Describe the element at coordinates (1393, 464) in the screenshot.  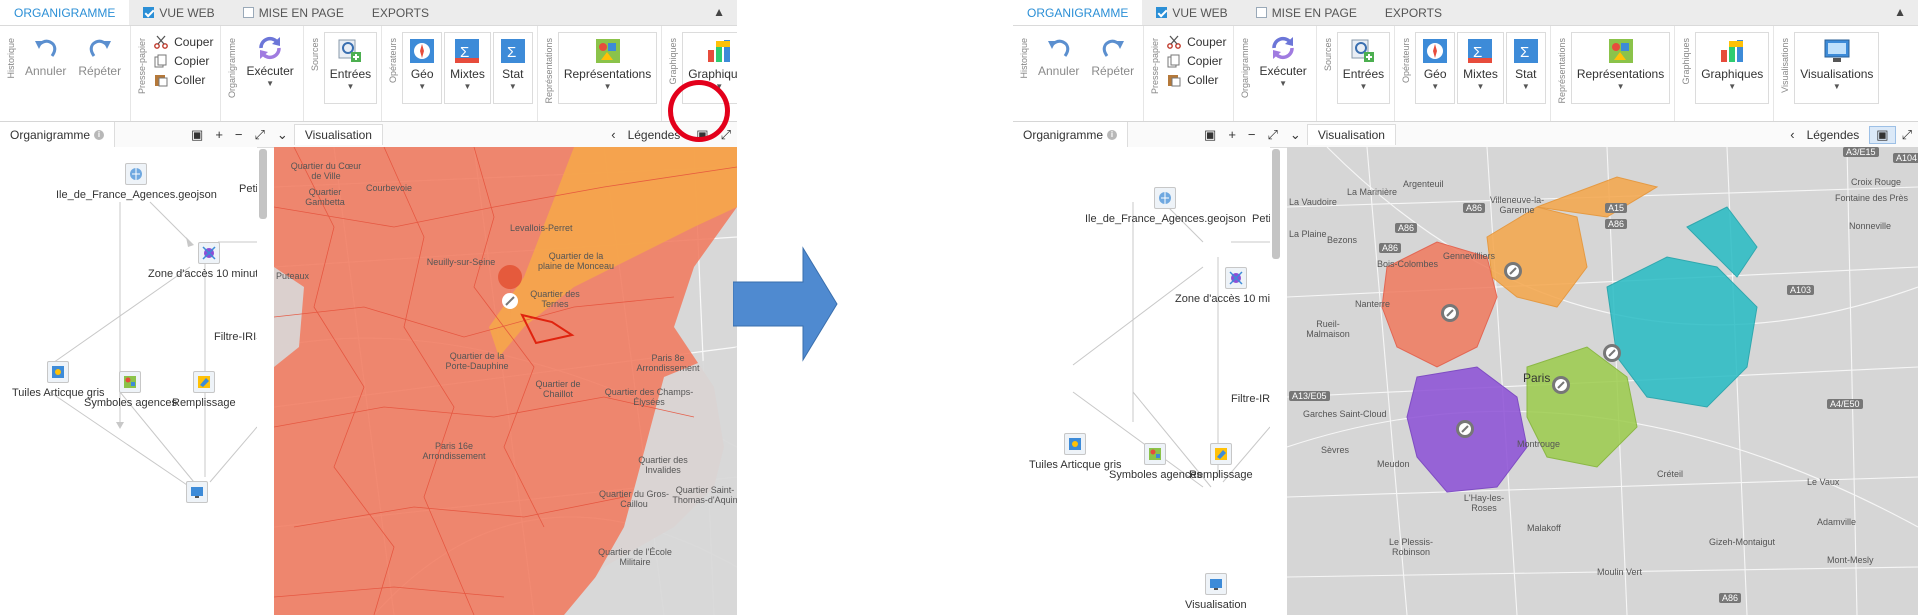
I see `map-label: Meudon` at that location.